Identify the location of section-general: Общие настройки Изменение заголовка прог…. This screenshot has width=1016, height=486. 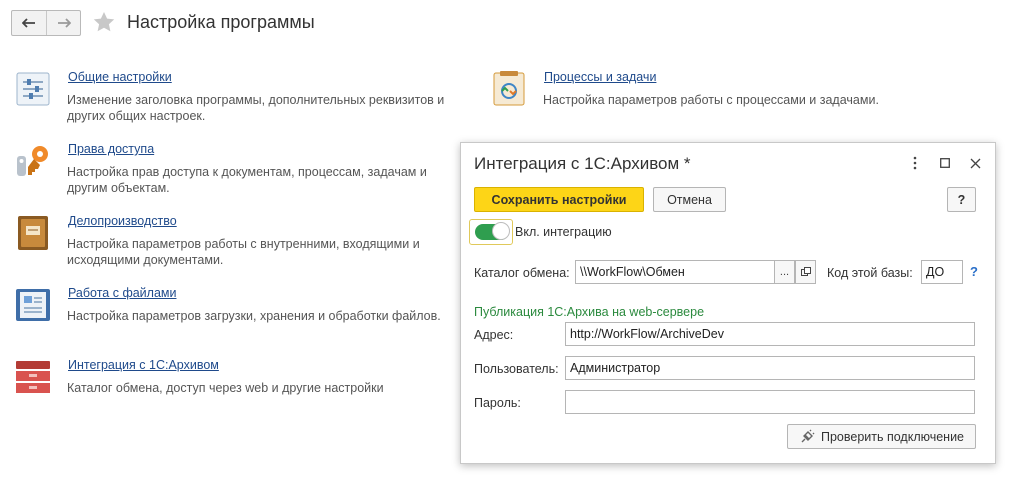
(240, 98).